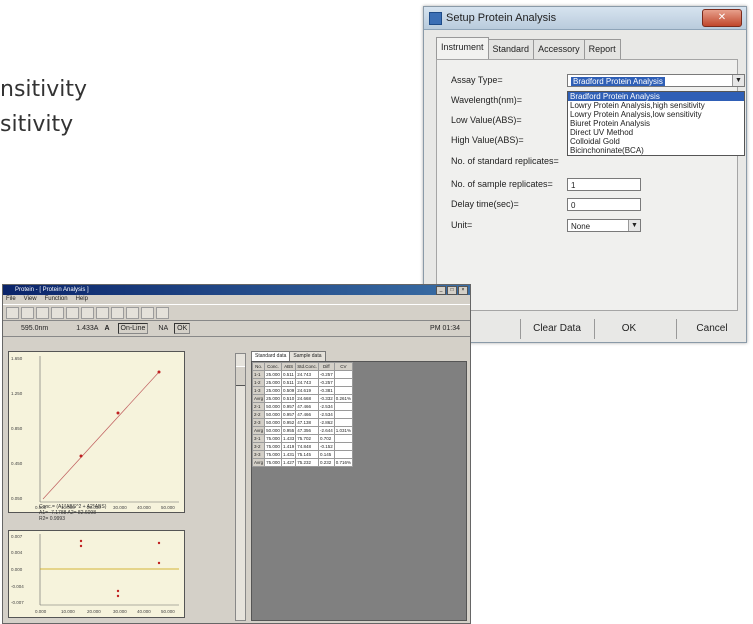 The height and width of the screenshot is (624, 753). I want to click on ok-button: OK, so click(629, 329).